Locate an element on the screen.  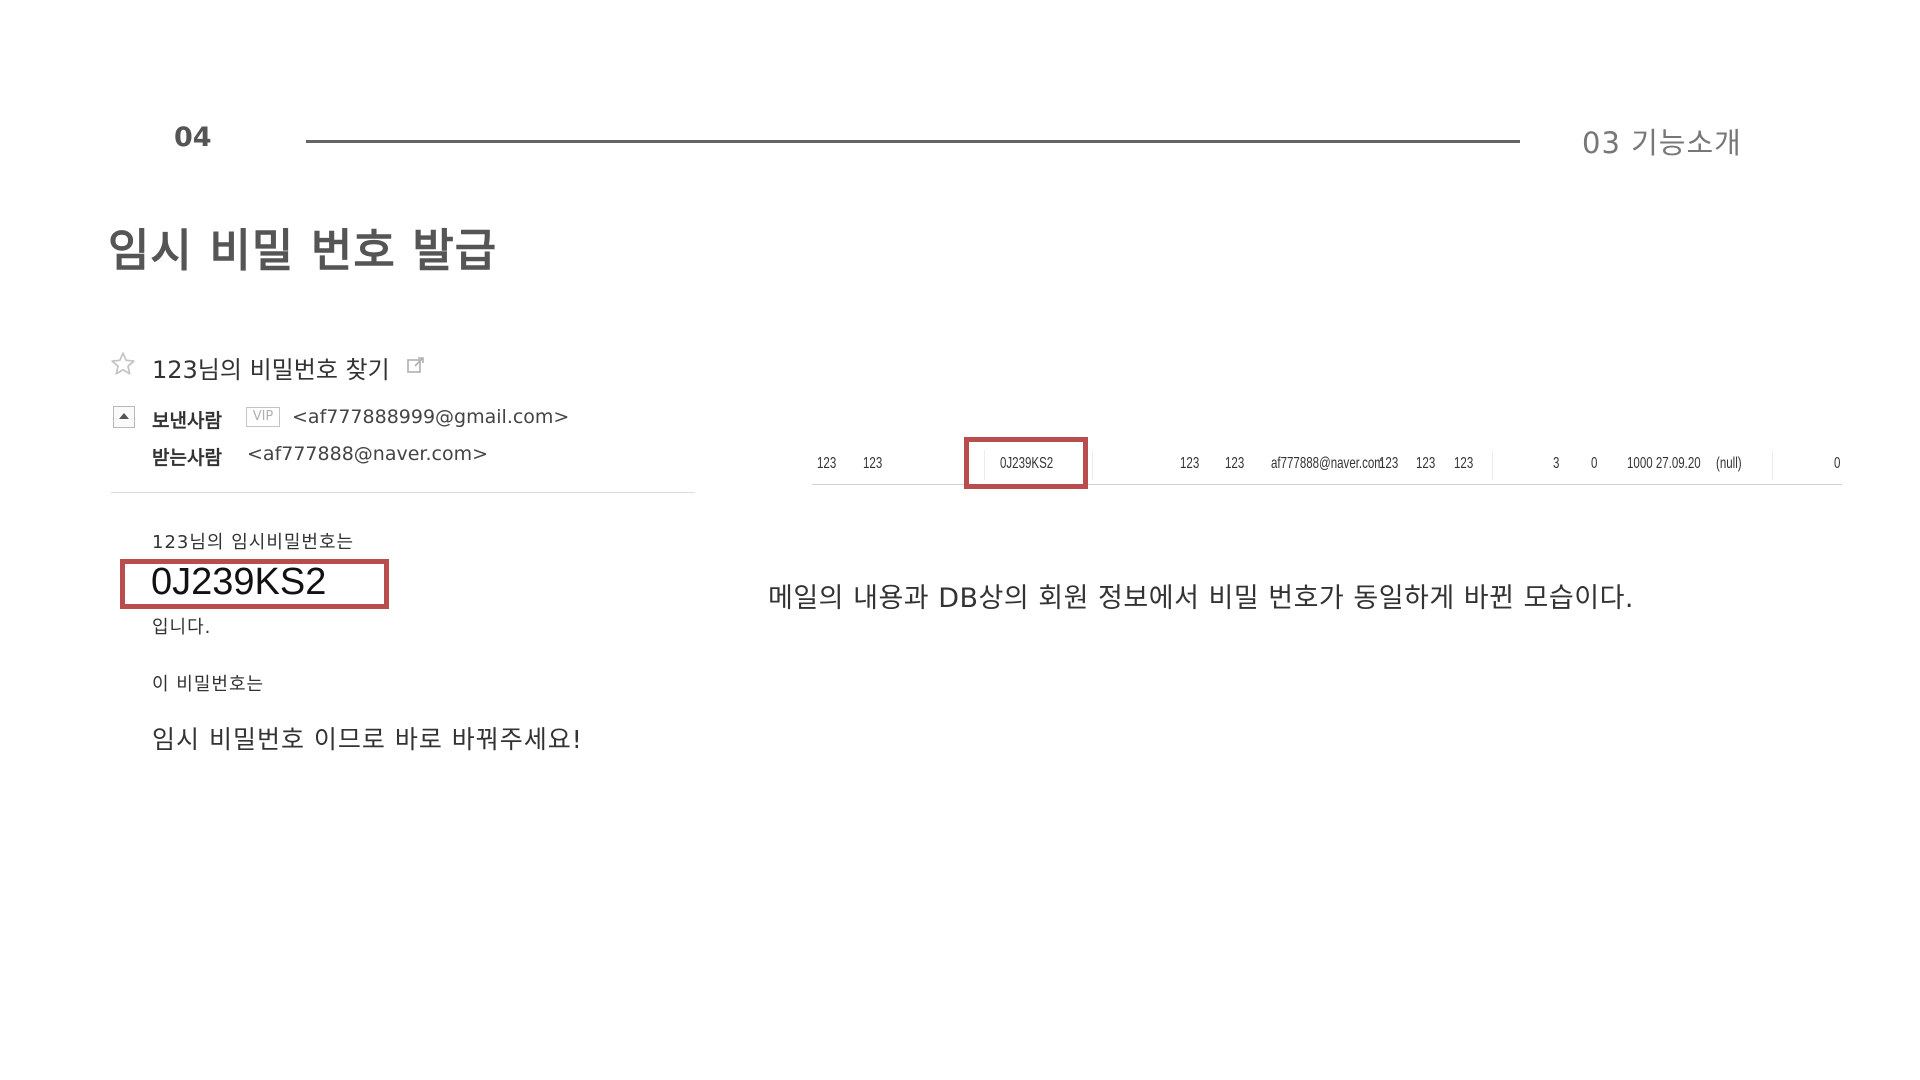
collapse-button is located at coordinates (124, 417).